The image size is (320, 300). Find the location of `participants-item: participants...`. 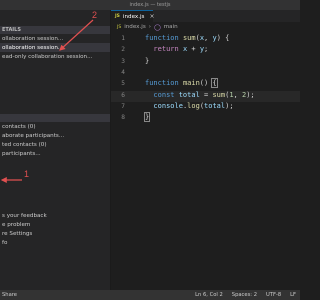

participants-item: participants... is located at coordinates (55, 153).